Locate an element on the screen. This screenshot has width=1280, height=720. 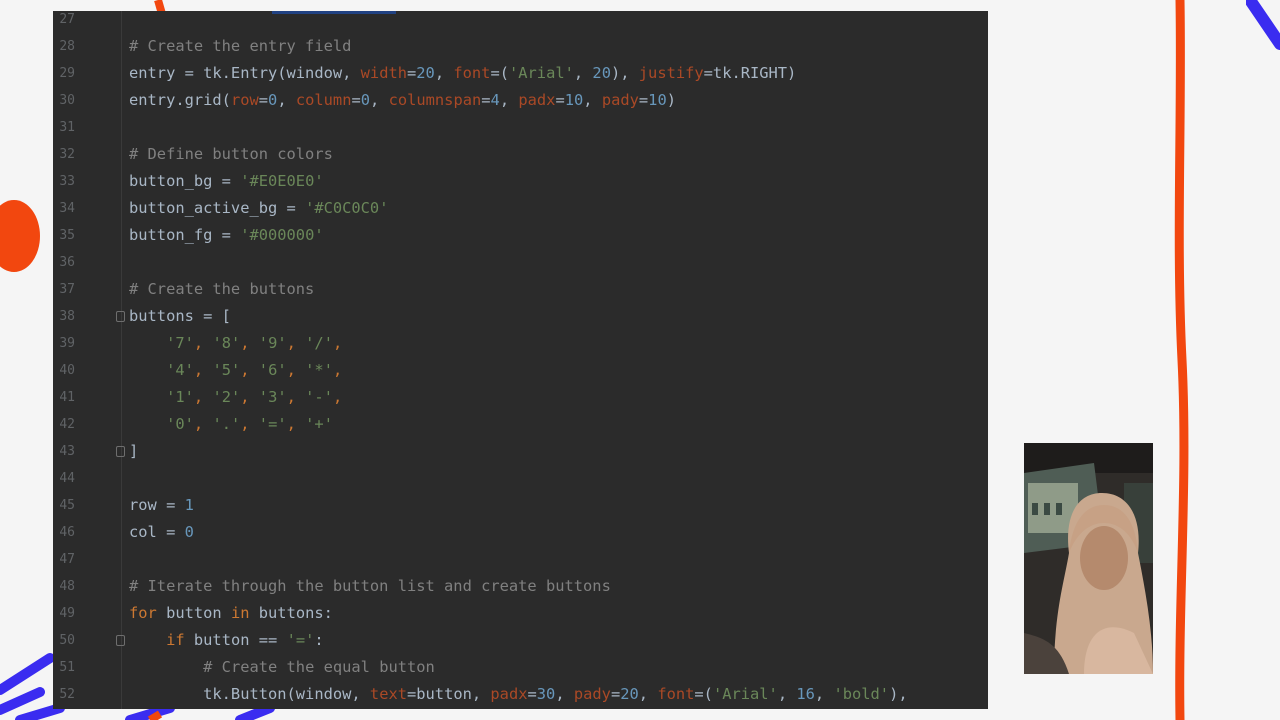
code-token: =( is located at coordinates (499, 73).